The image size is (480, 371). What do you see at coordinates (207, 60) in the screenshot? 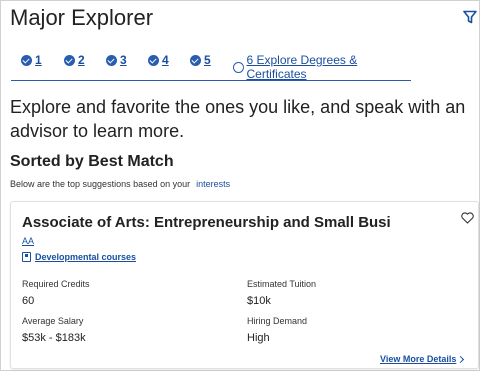
I see `step-5-label: 5` at bounding box center [207, 60].